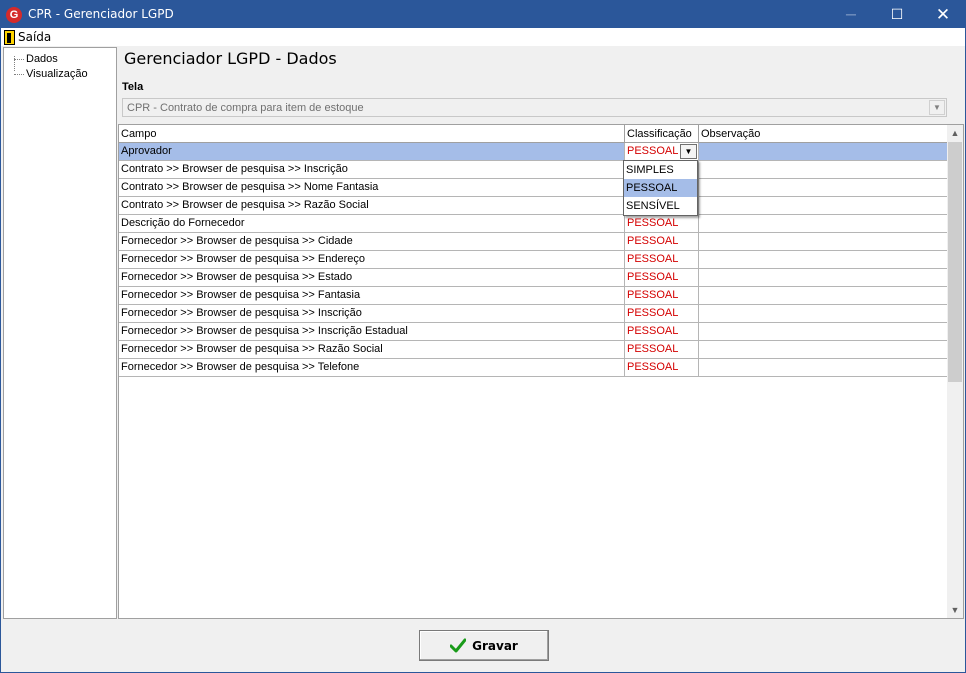 Image resolution: width=966 pixels, height=673 pixels. Describe the element at coordinates (897, 14) in the screenshot. I see `maximize-button: ☐` at that location.